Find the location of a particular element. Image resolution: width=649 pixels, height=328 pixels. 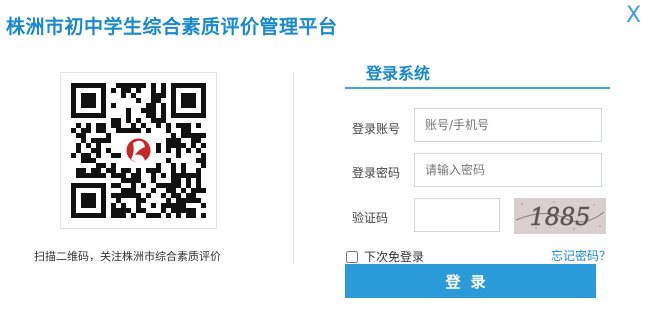

password-label: 登录密码 is located at coordinates (376, 173).